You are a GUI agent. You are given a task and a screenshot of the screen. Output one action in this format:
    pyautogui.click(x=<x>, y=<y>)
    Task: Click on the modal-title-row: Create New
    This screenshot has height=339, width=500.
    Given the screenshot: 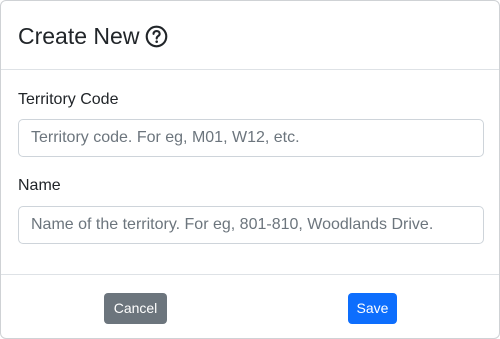 What is the action you would take?
    pyautogui.click(x=93, y=36)
    